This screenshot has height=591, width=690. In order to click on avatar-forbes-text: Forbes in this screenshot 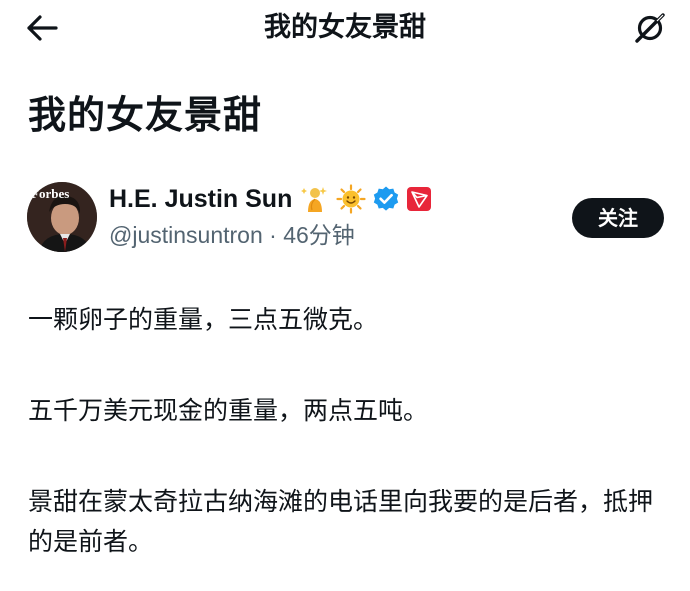, I will do `click(50, 193)`.